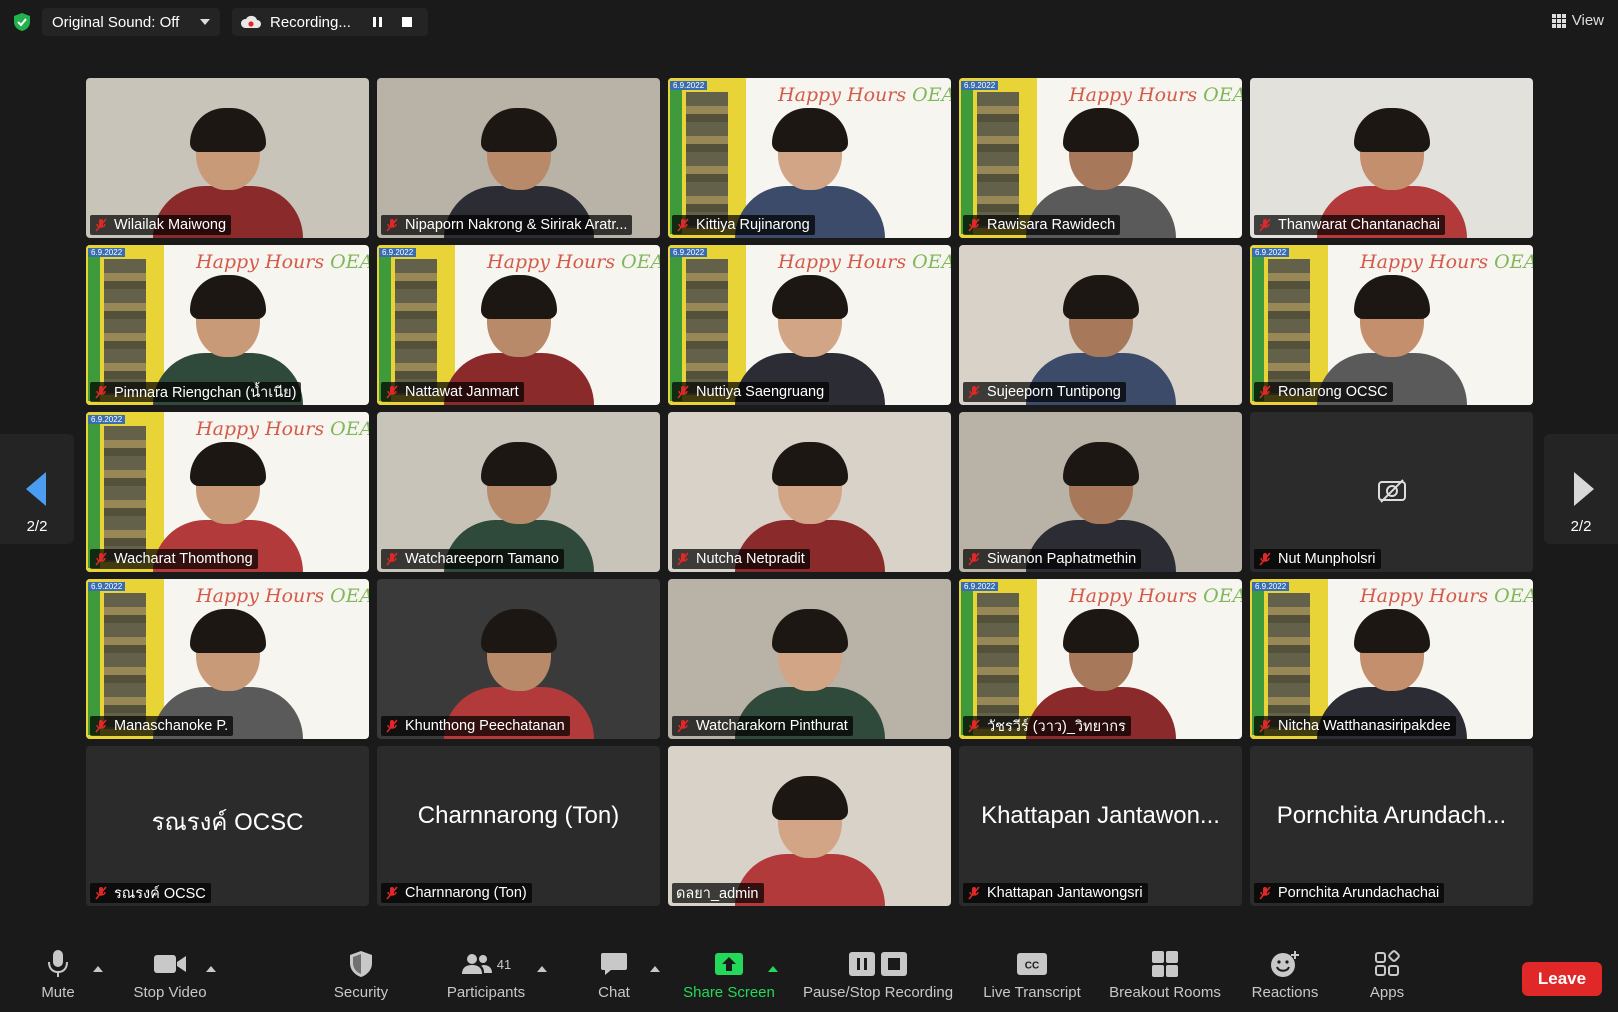  Describe the element at coordinates (205, 22) in the screenshot. I see `chevron-down-icon` at that location.